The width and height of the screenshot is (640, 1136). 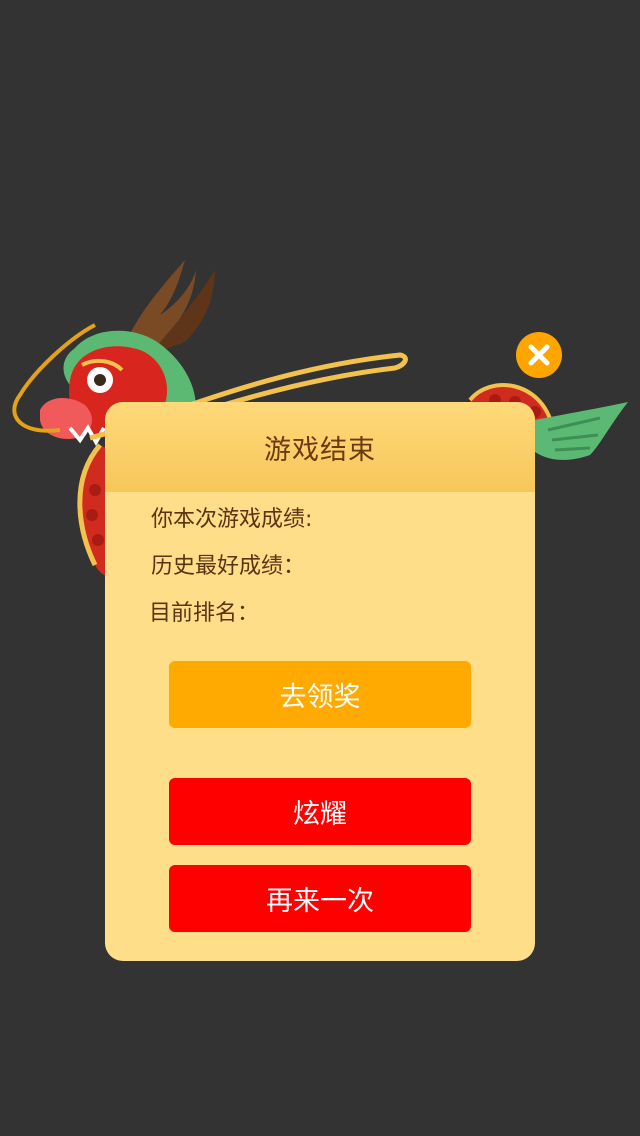 What do you see at coordinates (320, 898) in the screenshot?
I see `play-again-button: 再来一次` at bounding box center [320, 898].